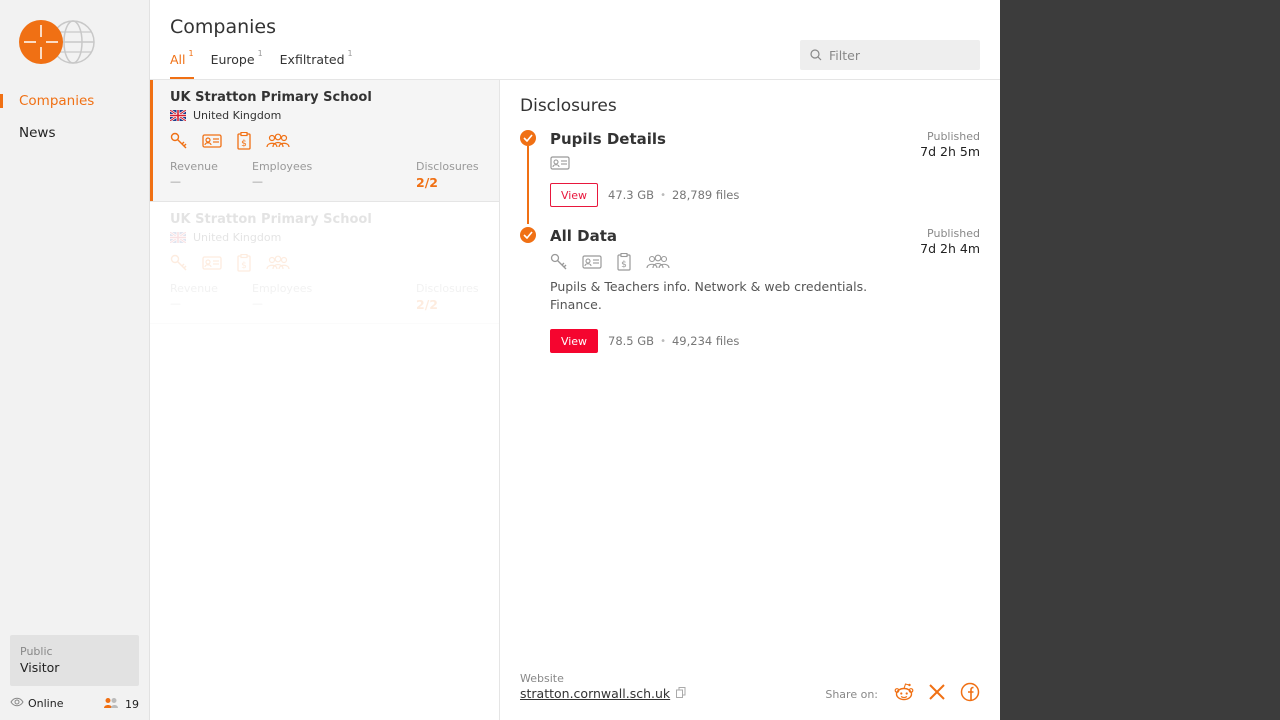 Image resolution: width=1280 pixels, height=720 pixels. I want to click on finance-icon: $, so click(244, 264).